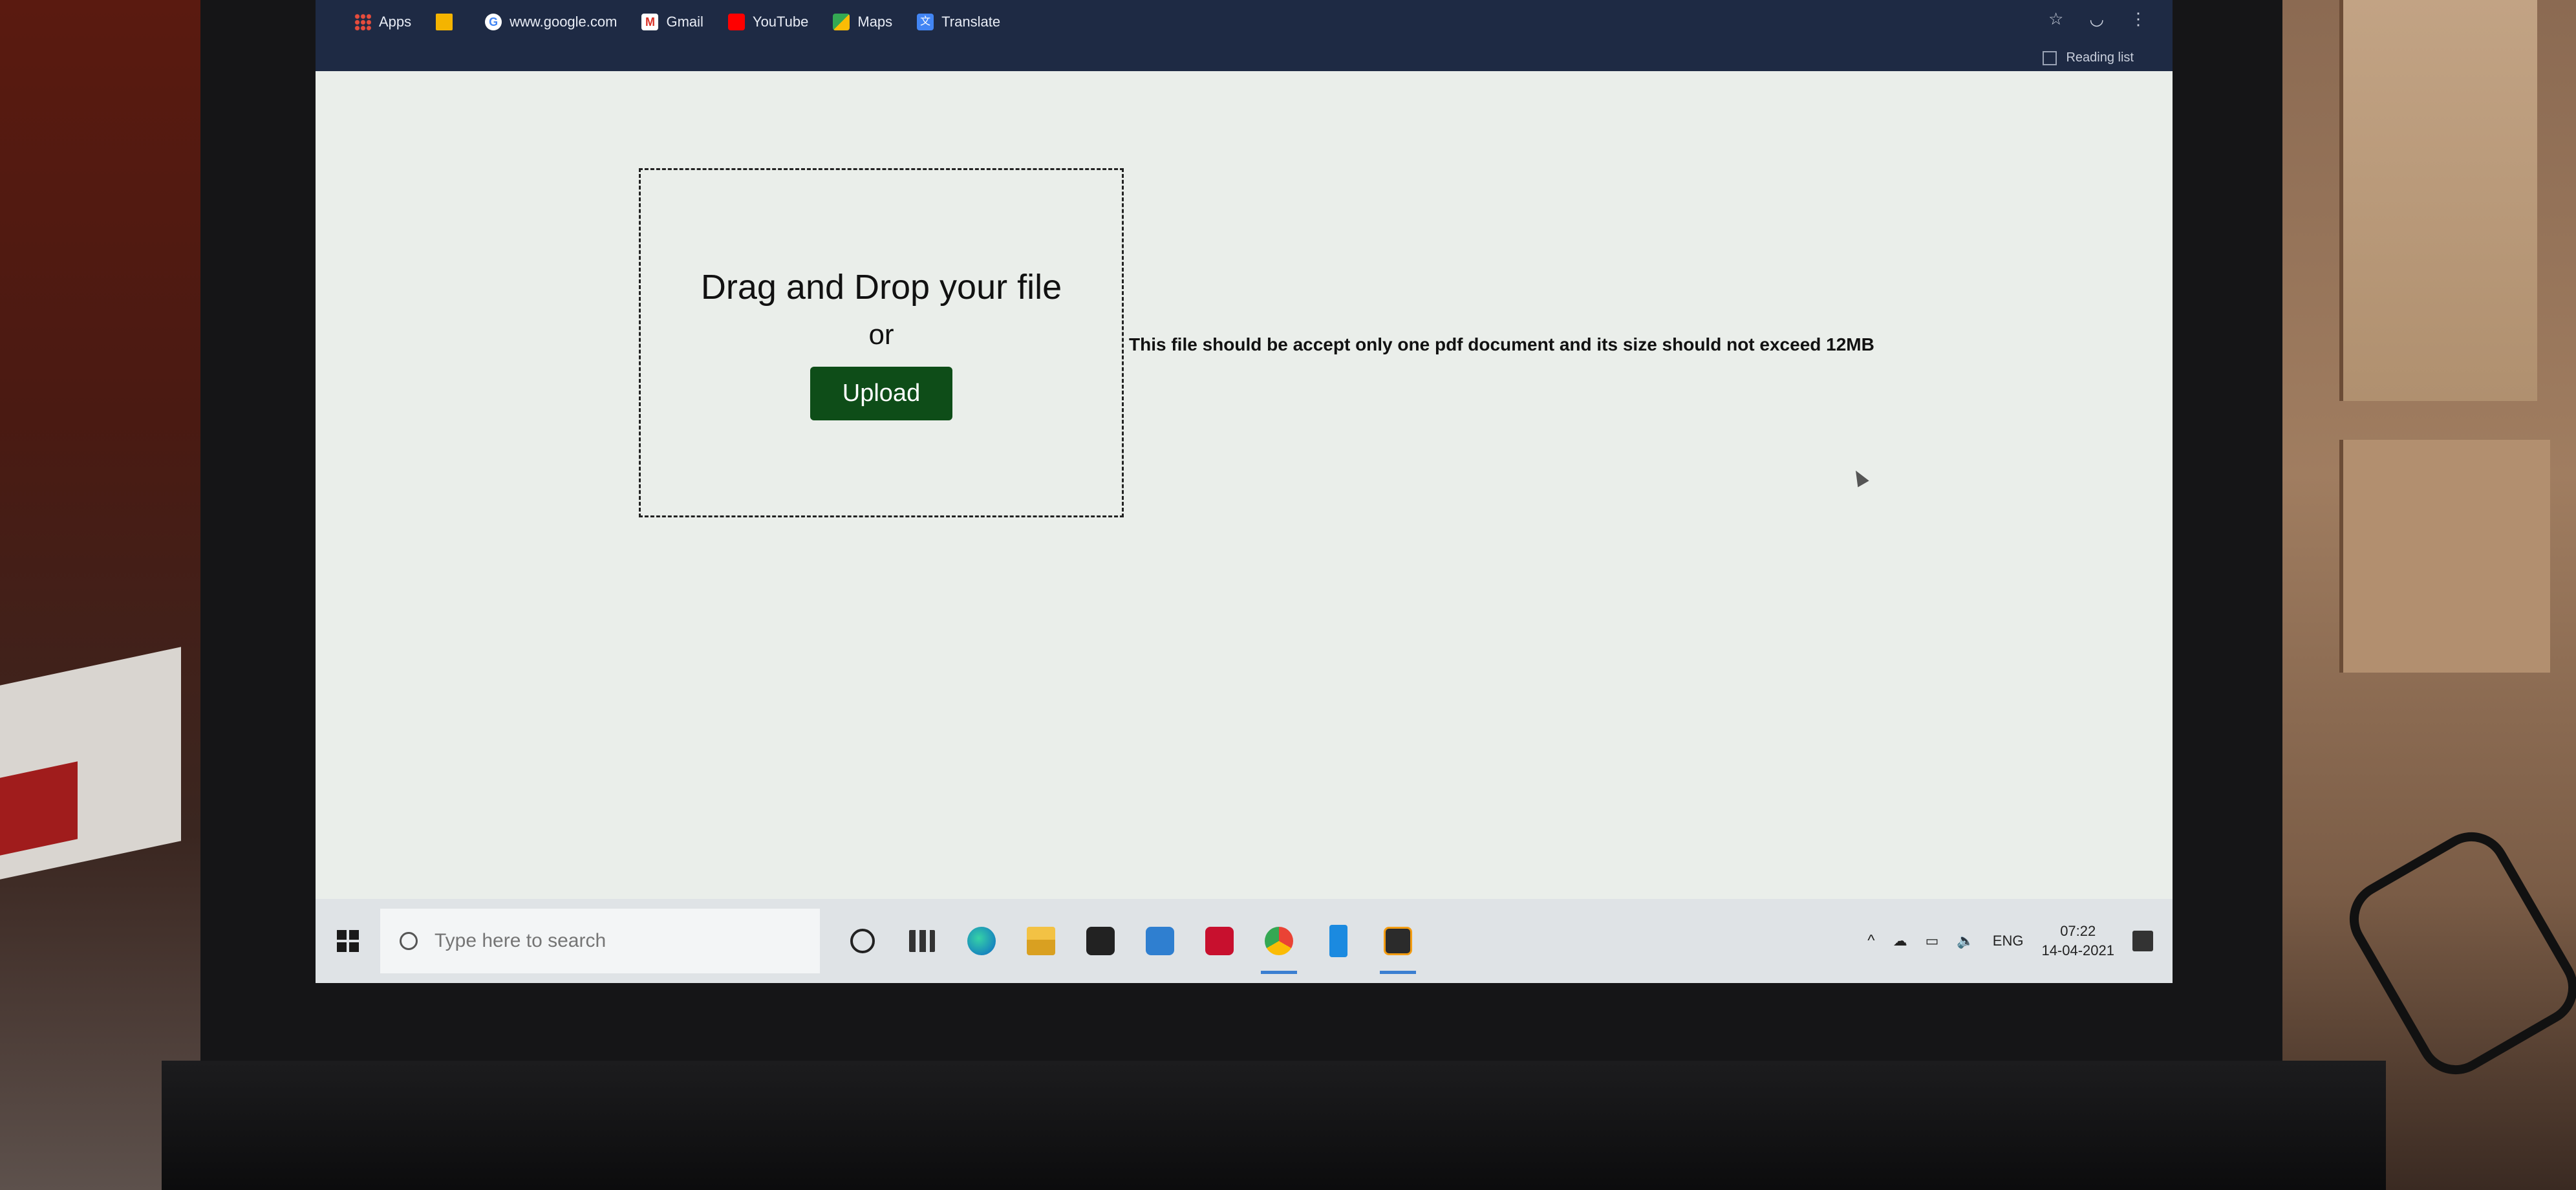 The width and height of the screenshot is (2576, 1190). I want to click on store-icon, so click(1100, 941).